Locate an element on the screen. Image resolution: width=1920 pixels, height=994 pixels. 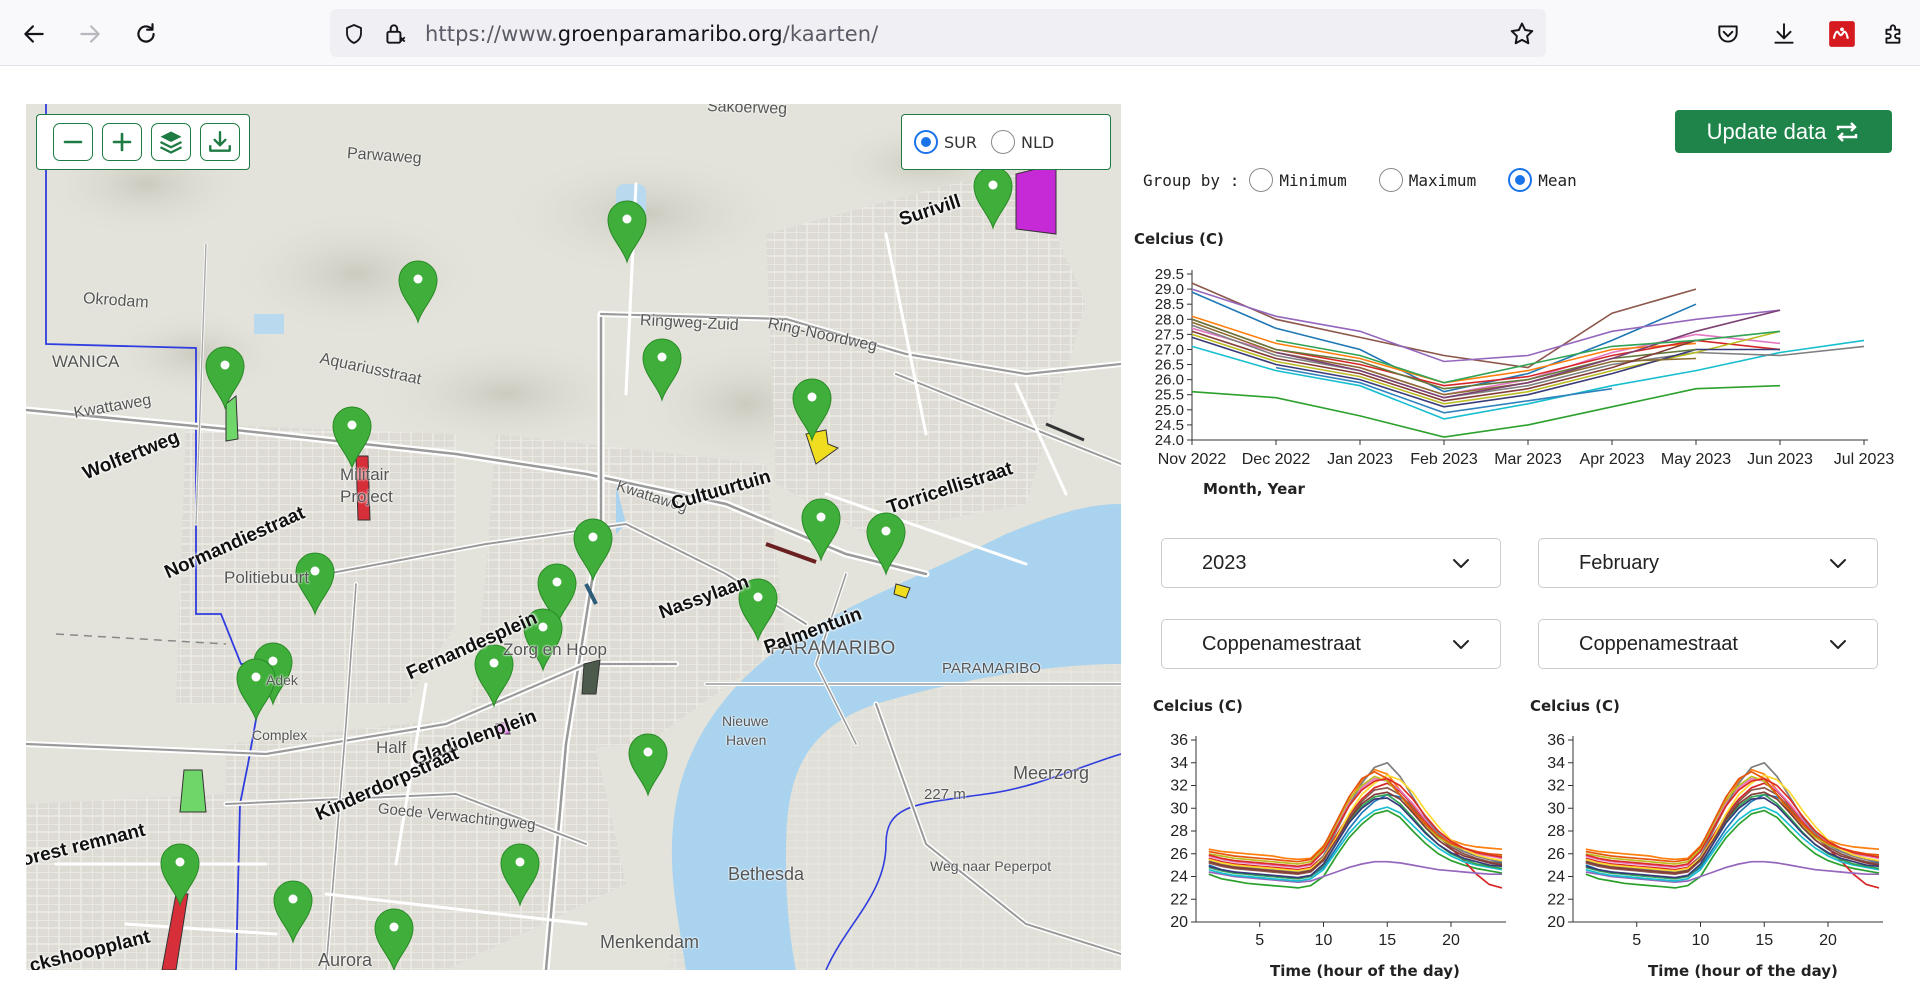
place-label: 227 m is located at coordinates (945, 794).